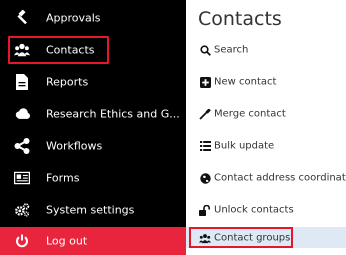 The image size is (346, 255). What do you see at coordinates (205, 146) in the screenshot?
I see `list-icon` at bounding box center [205, 146].